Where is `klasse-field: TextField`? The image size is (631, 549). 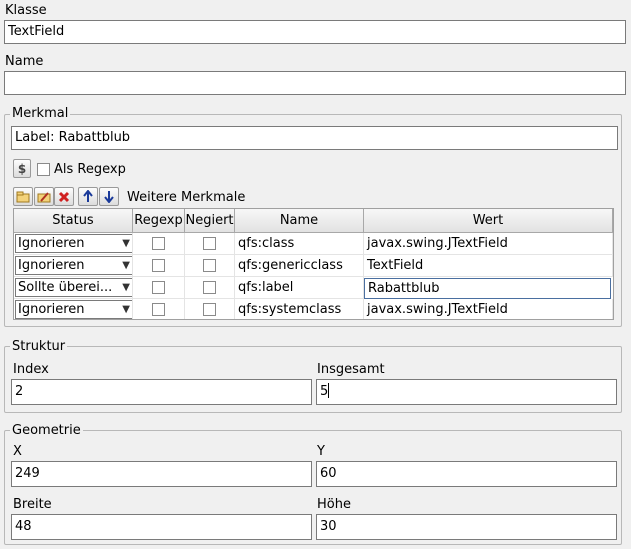
klasse-field: TextField is located at coordinates (315, 32).